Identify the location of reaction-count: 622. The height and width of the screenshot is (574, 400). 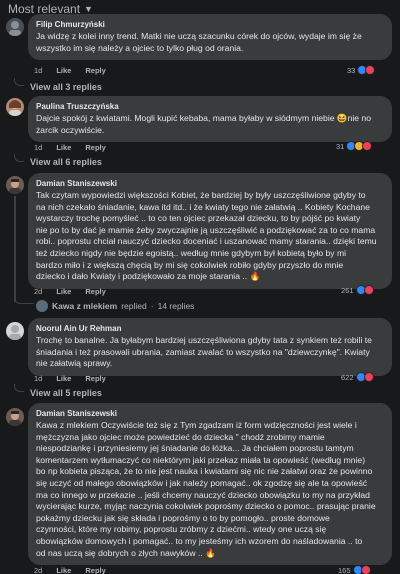
(347, 377).